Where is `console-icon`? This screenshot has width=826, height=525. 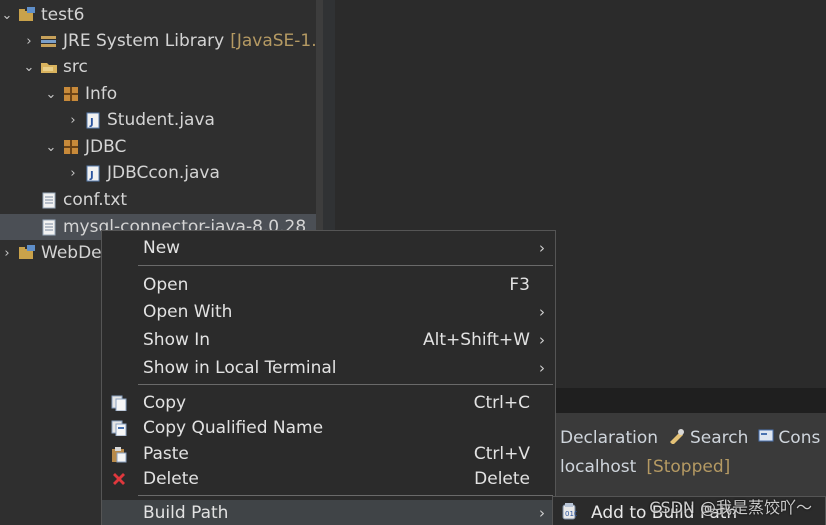
console-icon is located at coordinates (766, 438).